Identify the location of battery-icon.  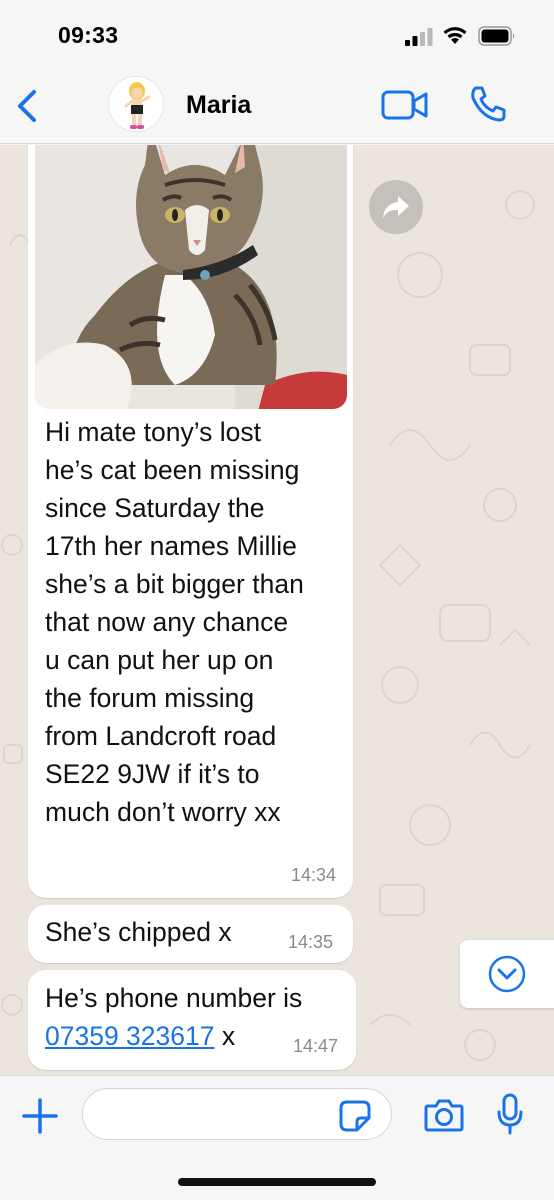
(496, 36).